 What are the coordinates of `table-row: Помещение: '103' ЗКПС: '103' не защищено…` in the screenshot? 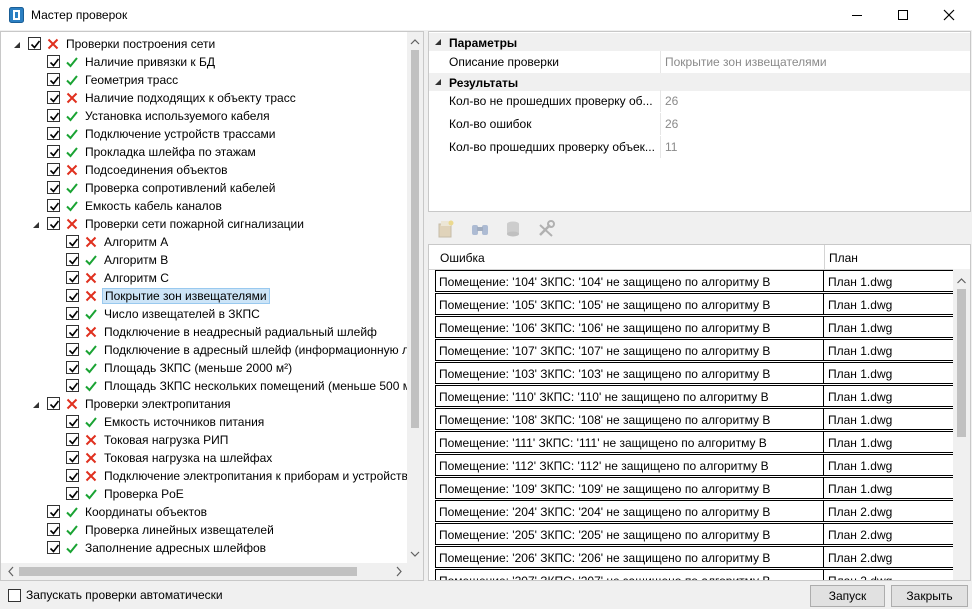 It's located at (694, 373).